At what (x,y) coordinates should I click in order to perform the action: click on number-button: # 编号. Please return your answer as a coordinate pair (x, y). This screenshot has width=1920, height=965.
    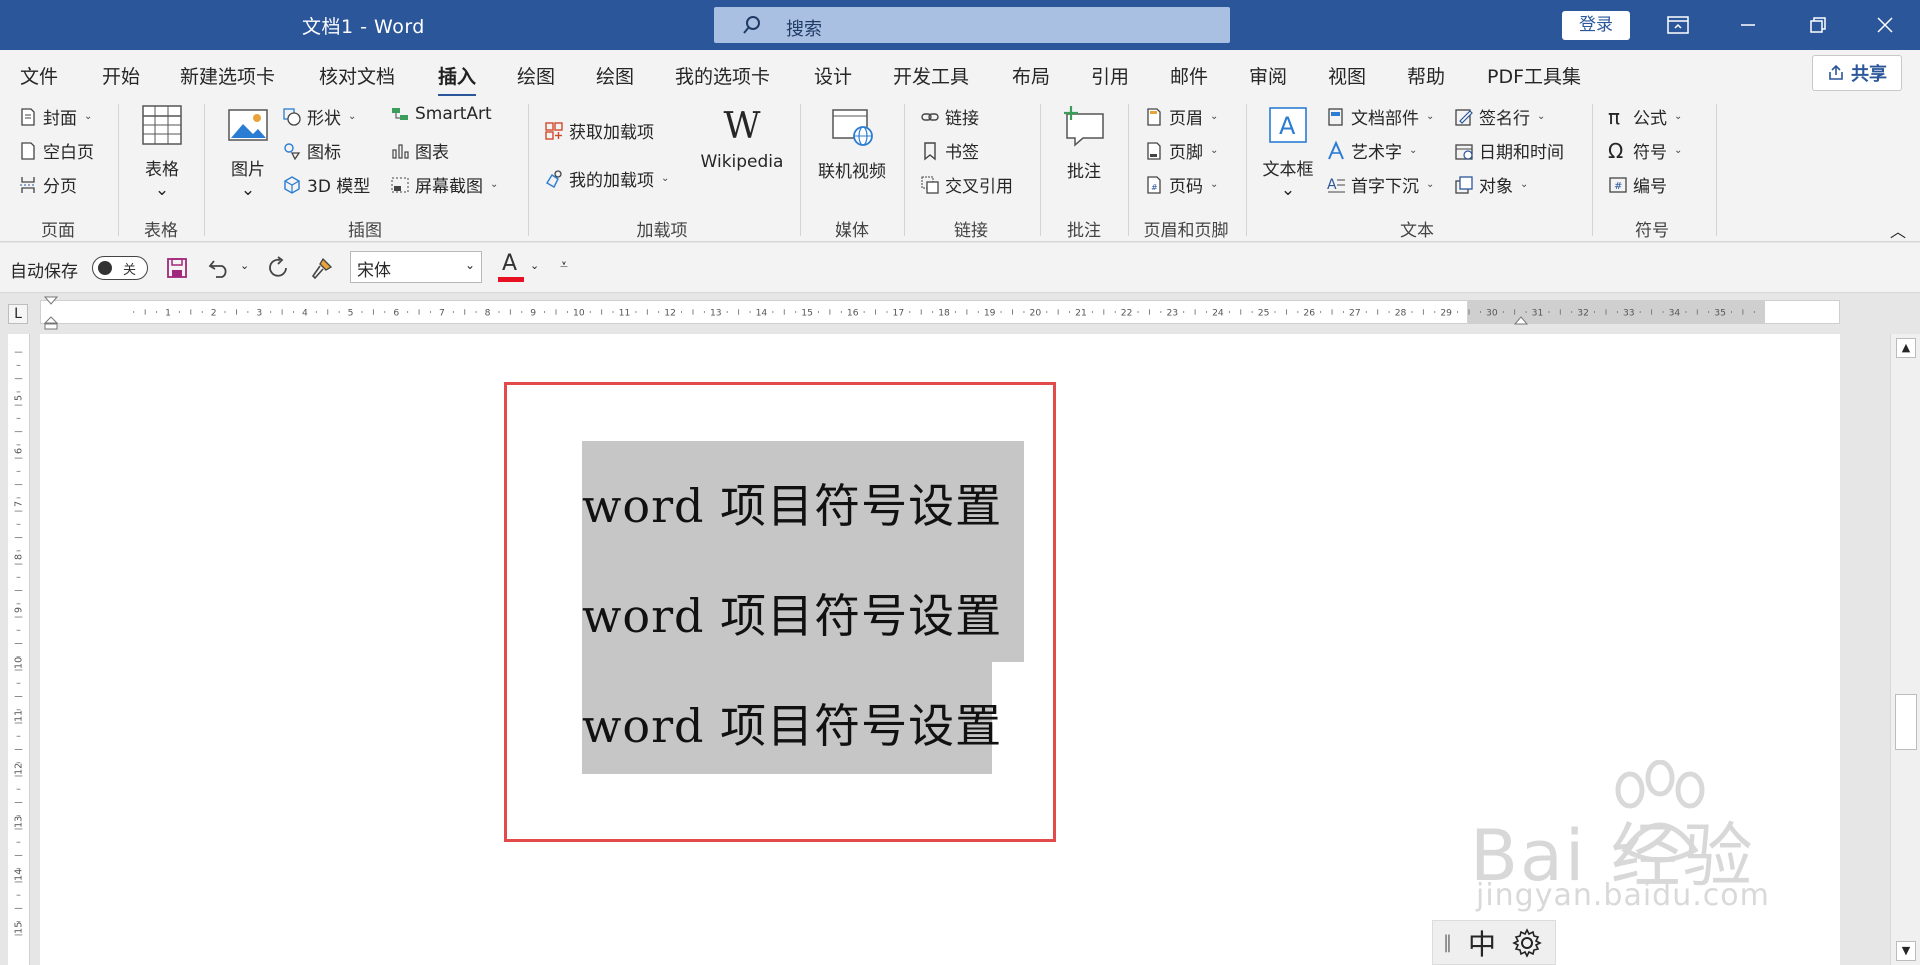
    Looking at the image, I should click on (1637, 184).